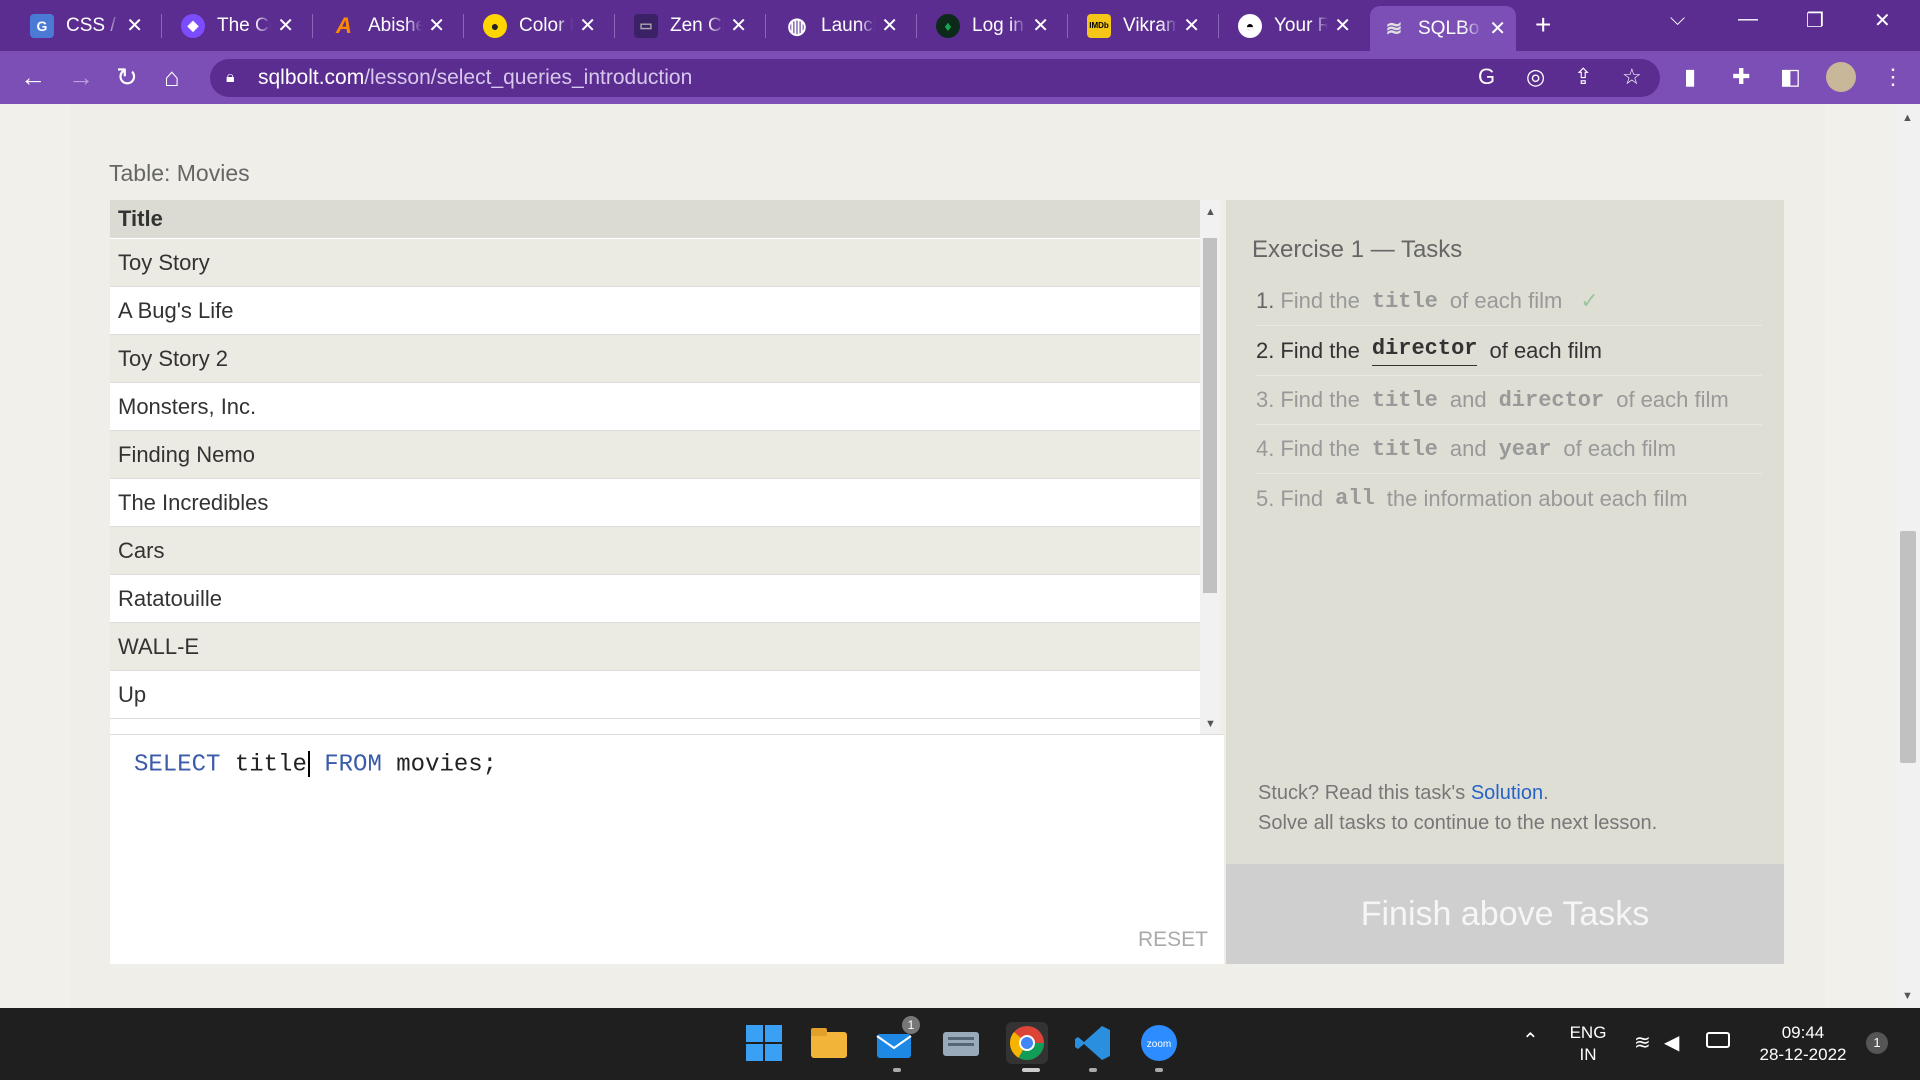 The width and height of the screenshot is (1920, 1080). I want to click on eye-off-icon: ◎, so click(1535, 77).